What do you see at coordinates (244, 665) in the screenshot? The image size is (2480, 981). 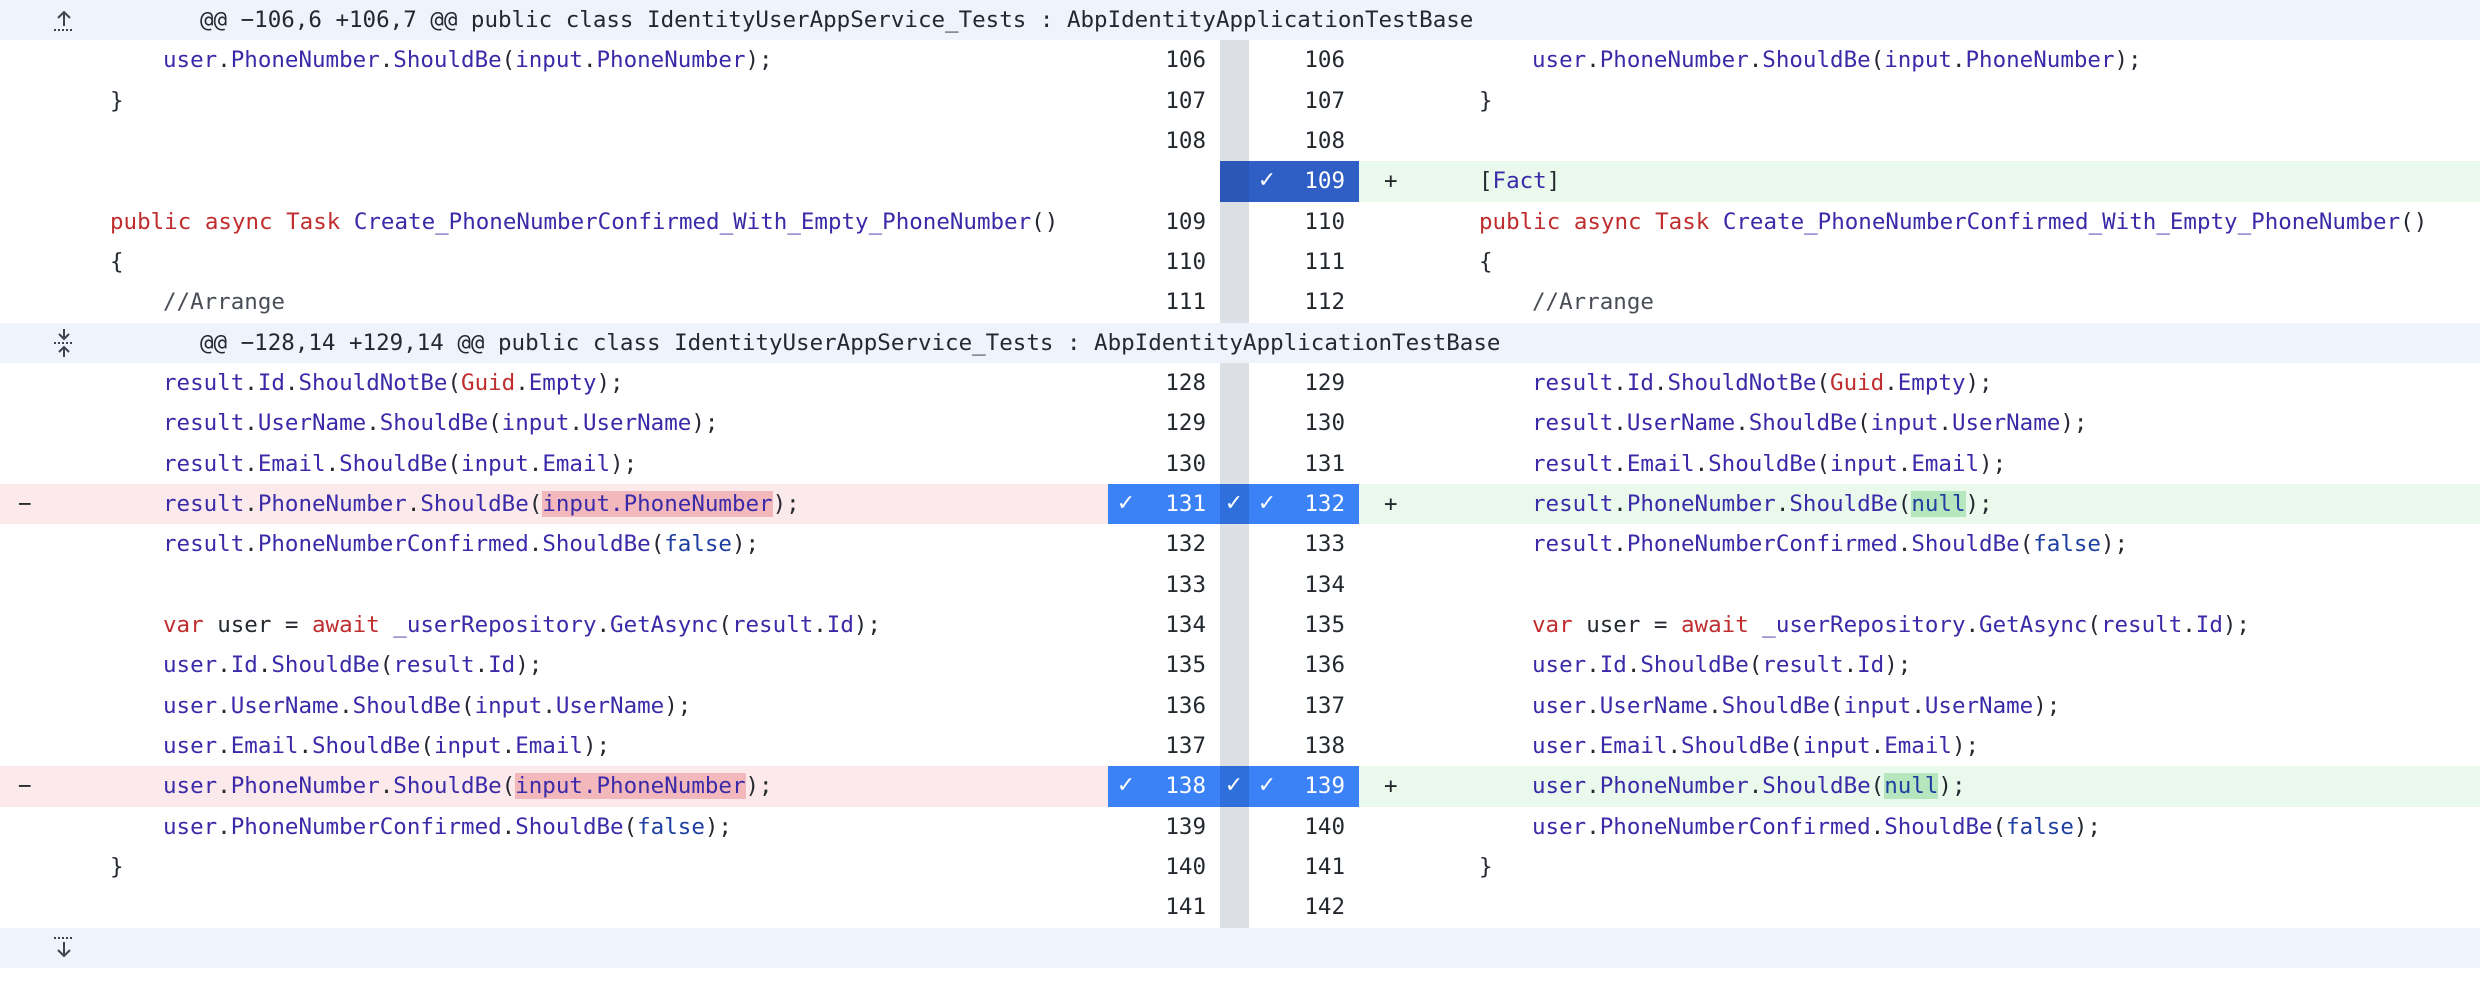 I see `code-token: Id` at bounding box center [244, 665].